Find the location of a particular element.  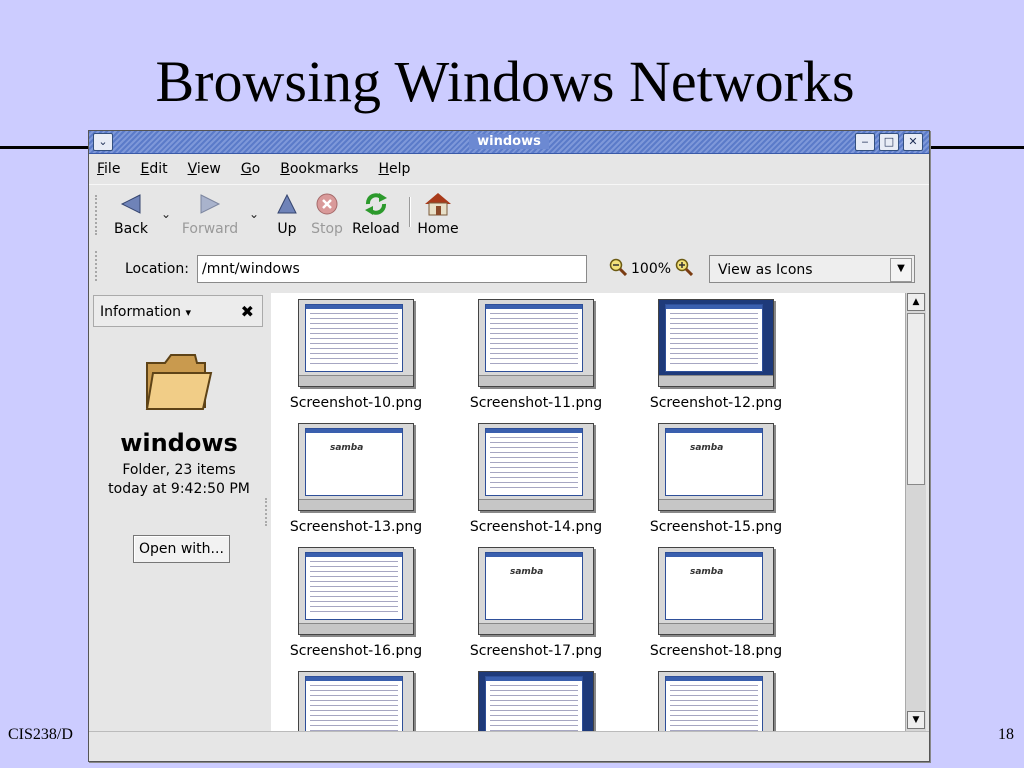

home-button: Home is located at coordinates (438, 213).